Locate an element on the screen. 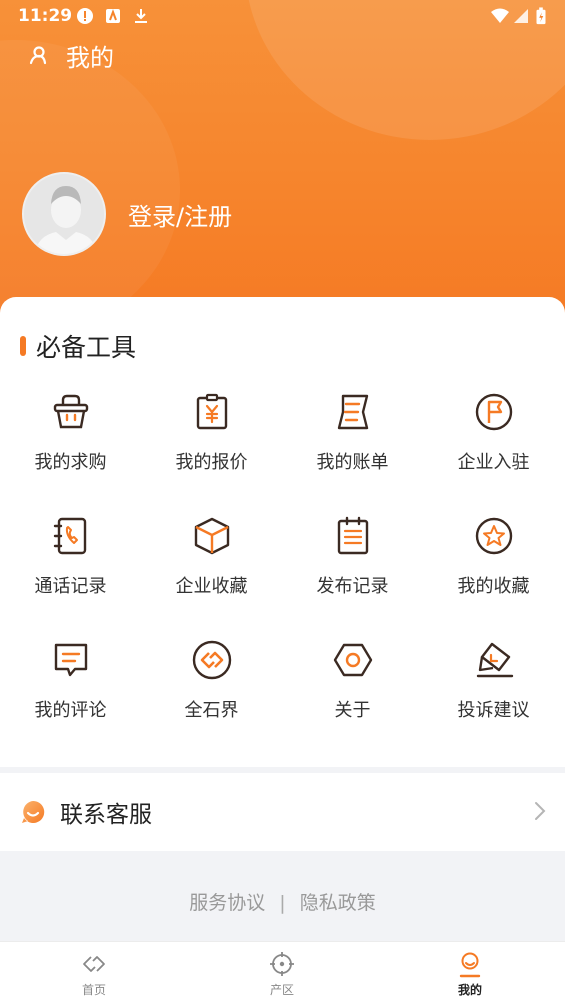 The width and height of the screenshot is (565, 1004). user-icon is located at coordinates (38, 55).